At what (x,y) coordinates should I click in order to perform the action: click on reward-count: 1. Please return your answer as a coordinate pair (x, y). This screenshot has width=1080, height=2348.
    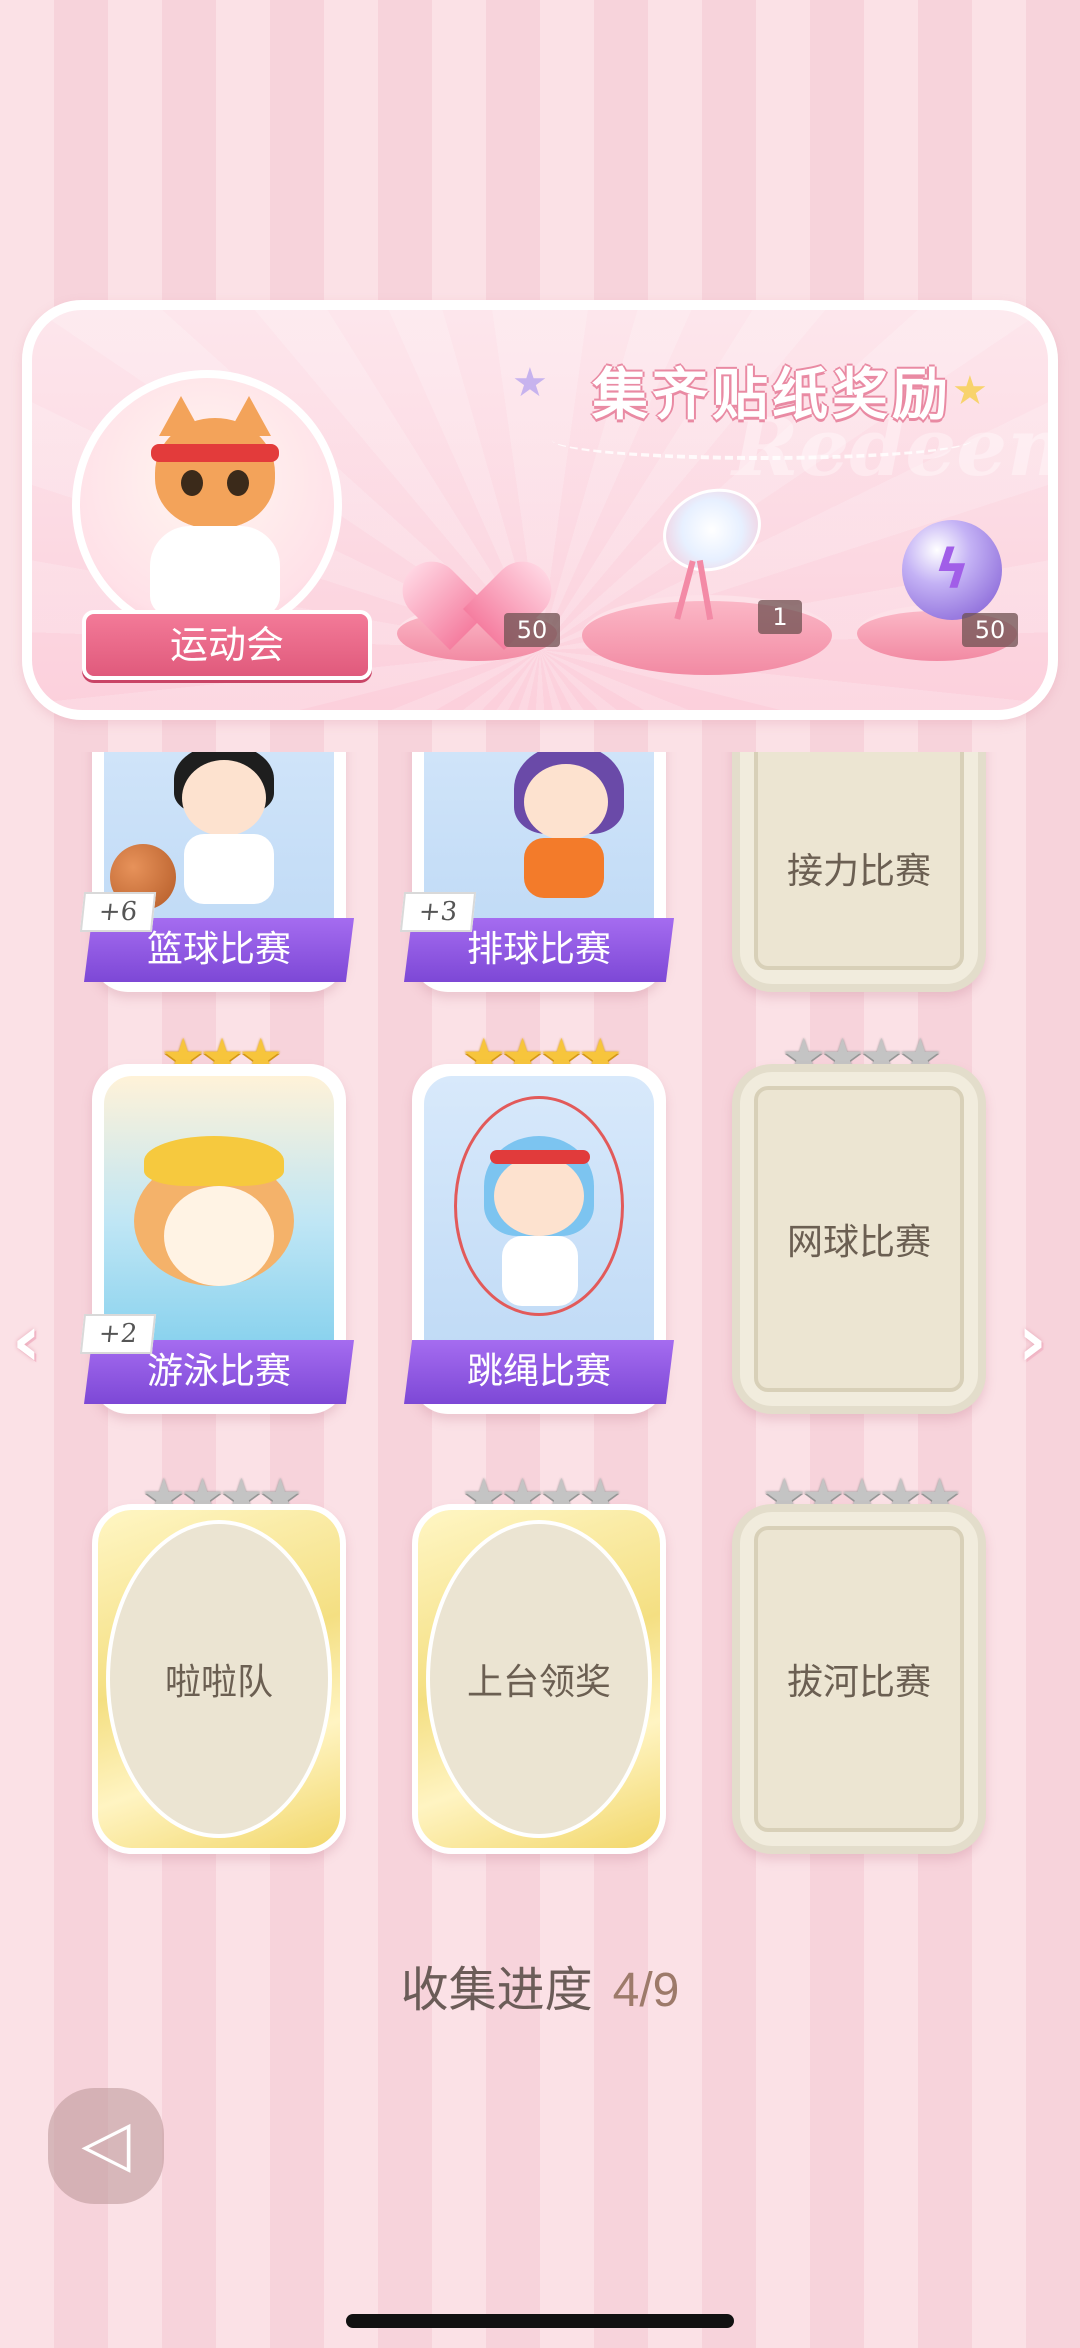
    Looking at the image, I should click on (780, 617).